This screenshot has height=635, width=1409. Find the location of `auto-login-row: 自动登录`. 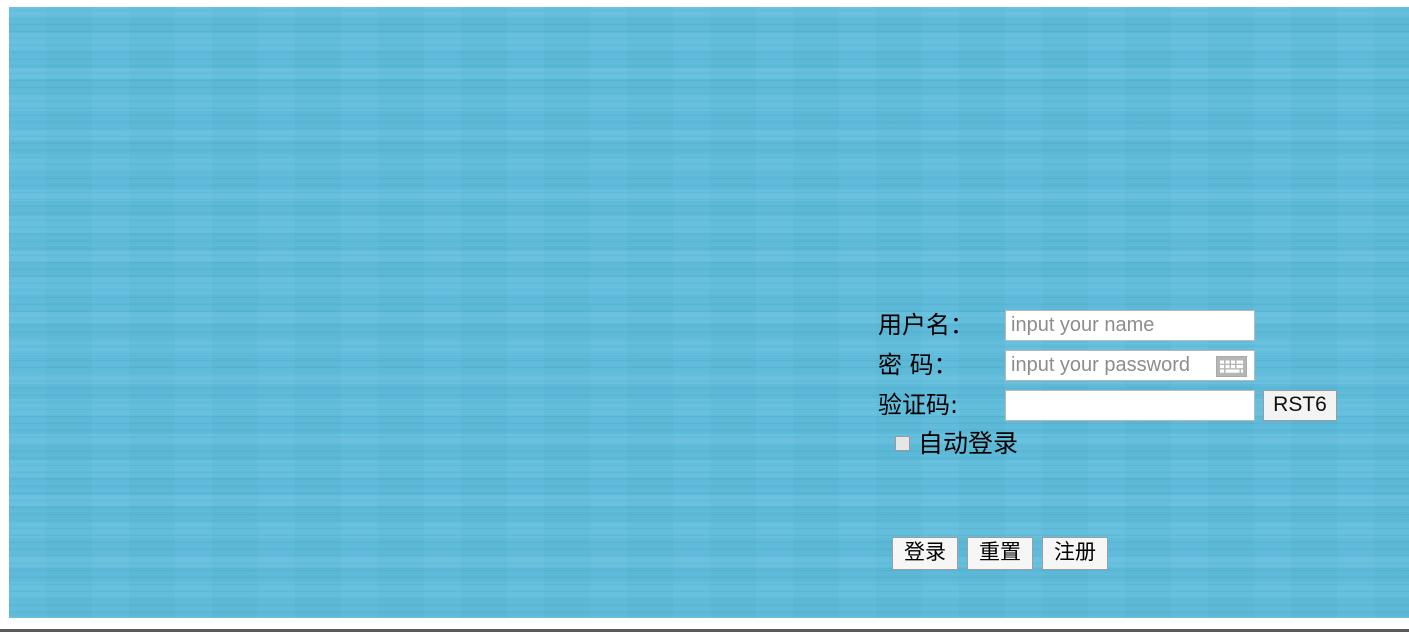

auto-login-row: 自动登录 is located at coordinates (1128, 443).